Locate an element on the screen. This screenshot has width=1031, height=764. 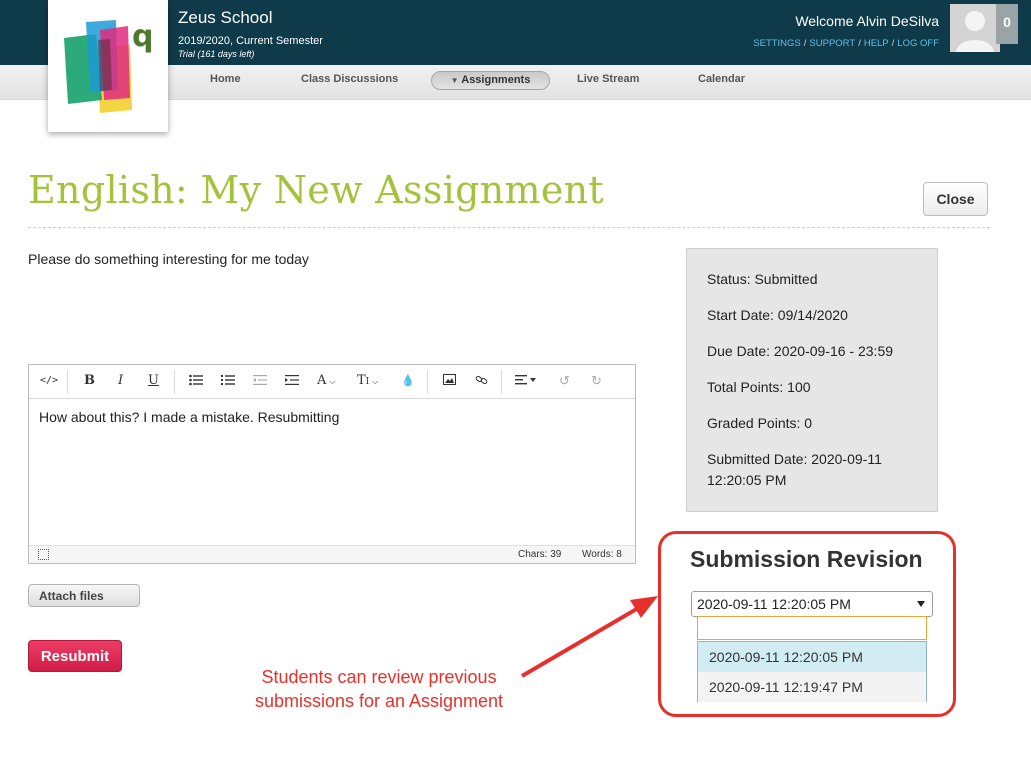
nav-class-discussions: Class Discussions is located at coordinates (349, 79).